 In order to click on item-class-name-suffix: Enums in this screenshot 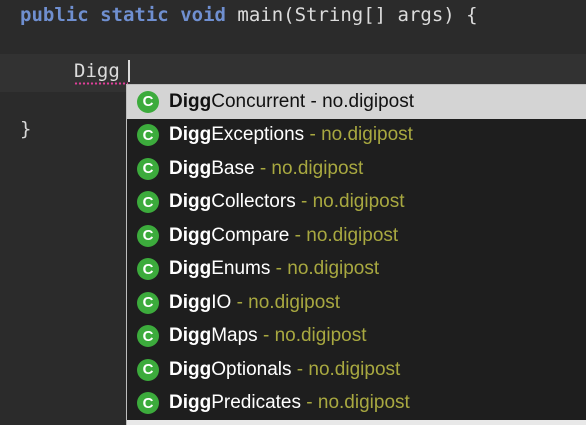, I will do `click(241, 269)`.